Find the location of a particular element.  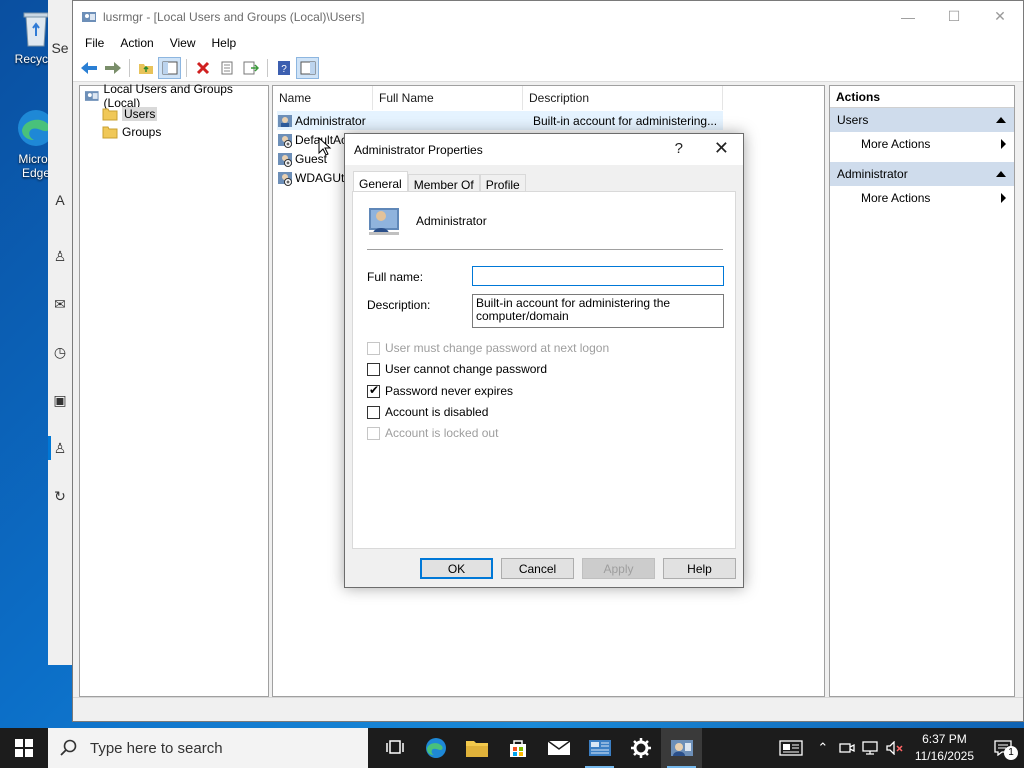

lusrmgr-icon is located at coordinates (681, 748).